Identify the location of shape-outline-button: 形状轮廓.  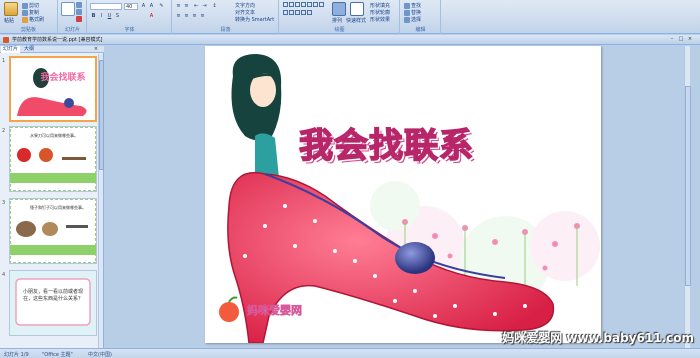
(380, 12).